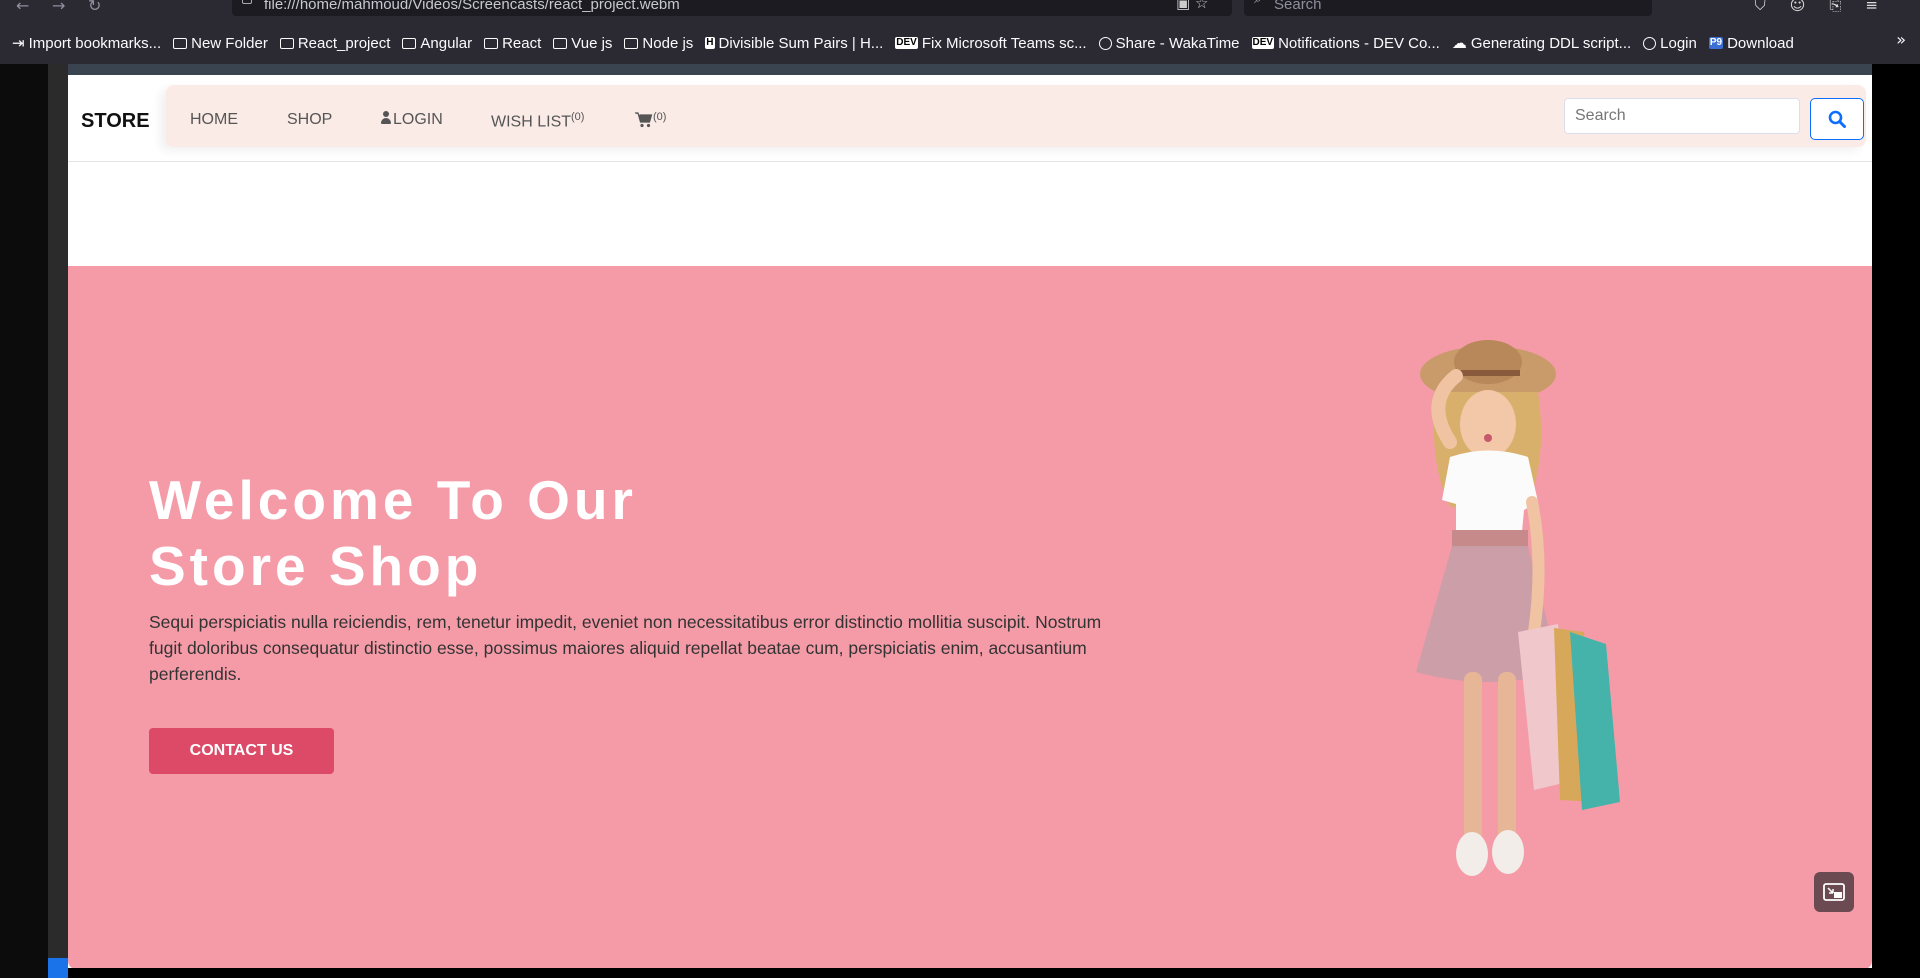  I want to click on nav-login-link: LOGIN, so click(412, 120).